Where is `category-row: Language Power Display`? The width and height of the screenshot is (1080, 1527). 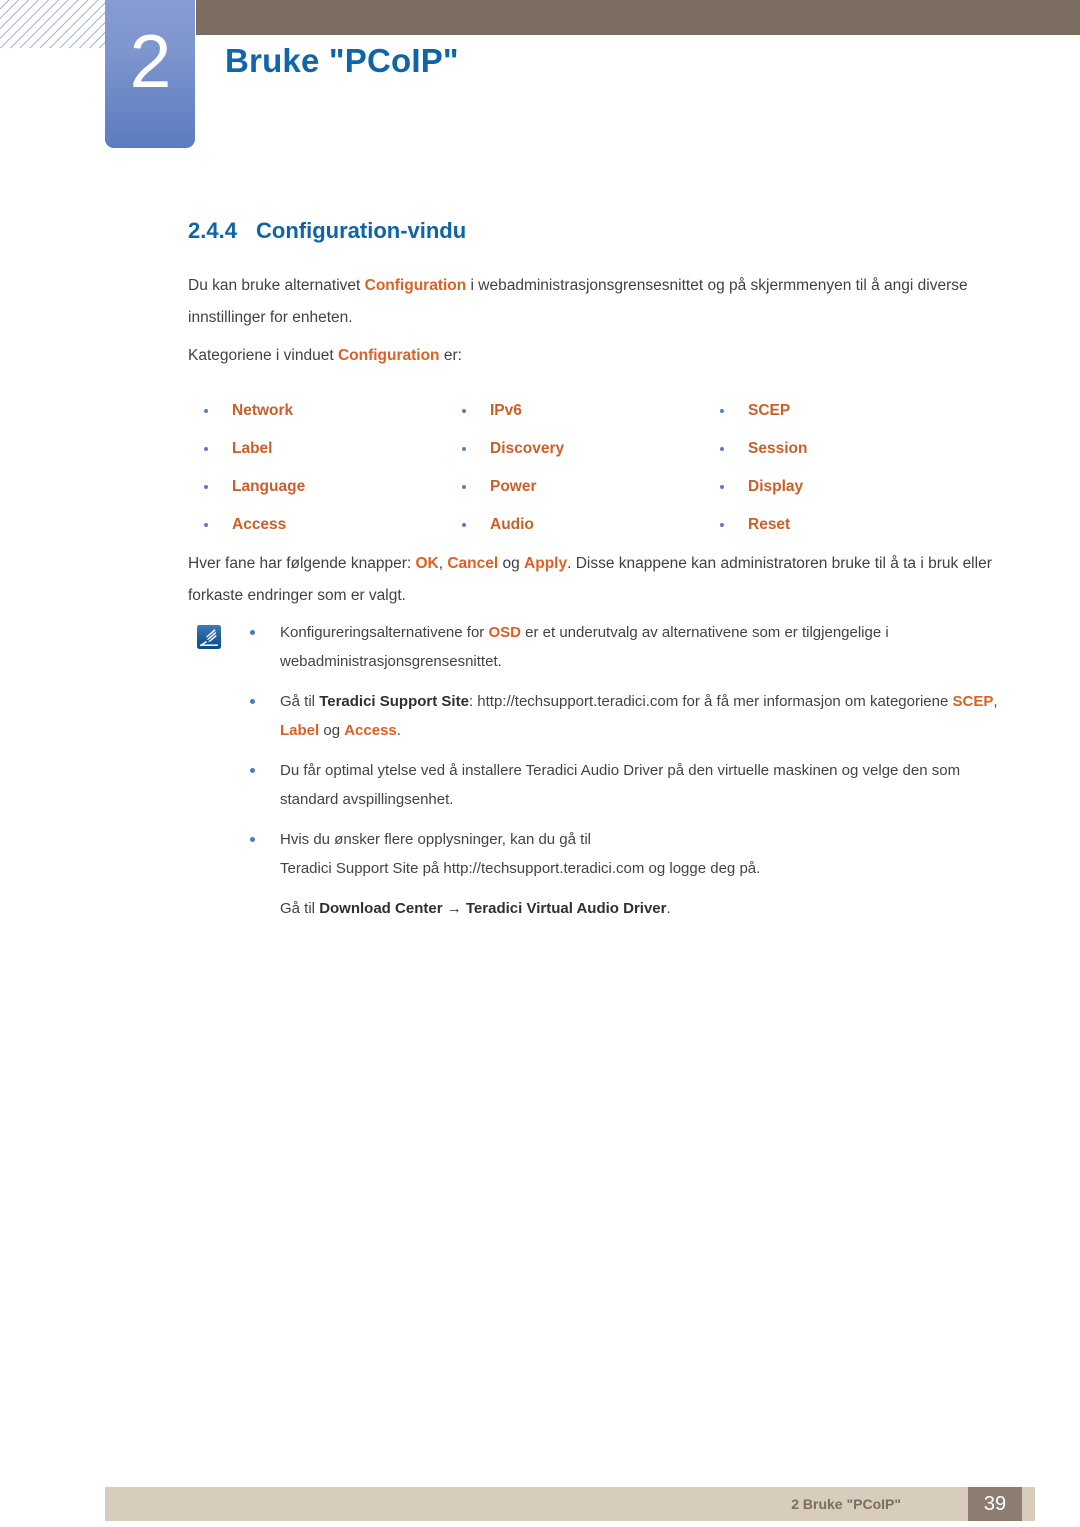
category-row: Language Power Display is located at coordinates (588, 487).